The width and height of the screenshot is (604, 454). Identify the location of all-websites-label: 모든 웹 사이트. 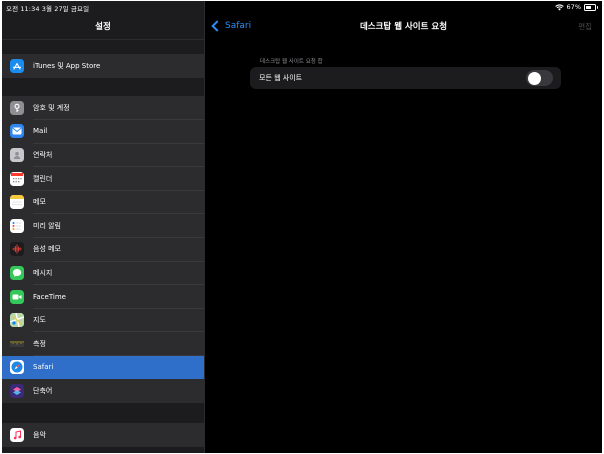
(281, 78).